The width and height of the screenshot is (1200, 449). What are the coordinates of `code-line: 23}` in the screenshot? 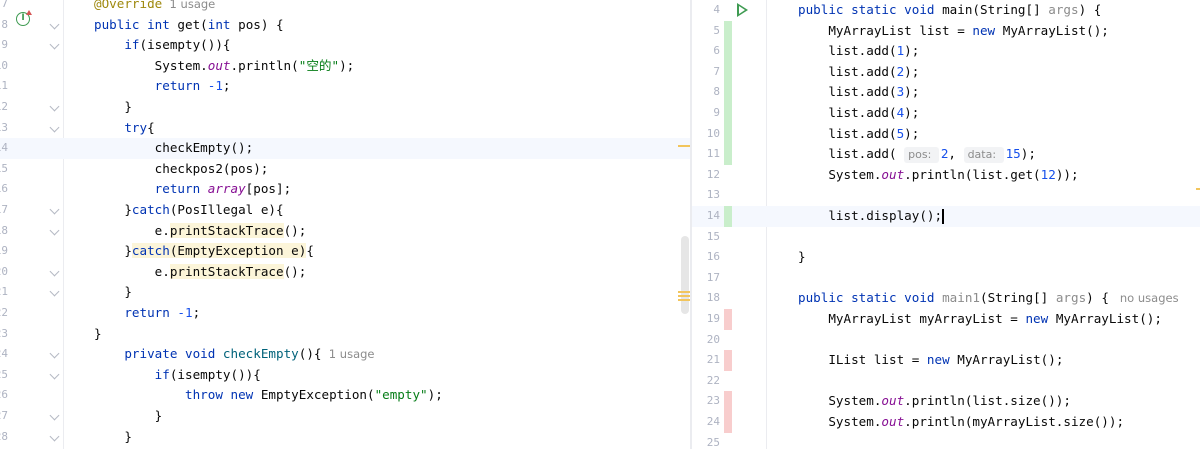 It's located at (345, 334).